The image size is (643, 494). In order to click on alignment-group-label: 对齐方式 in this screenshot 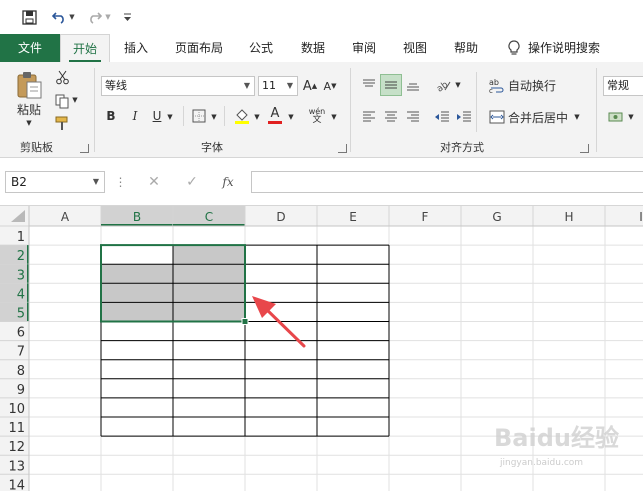, I will do `click(462, 147)`.